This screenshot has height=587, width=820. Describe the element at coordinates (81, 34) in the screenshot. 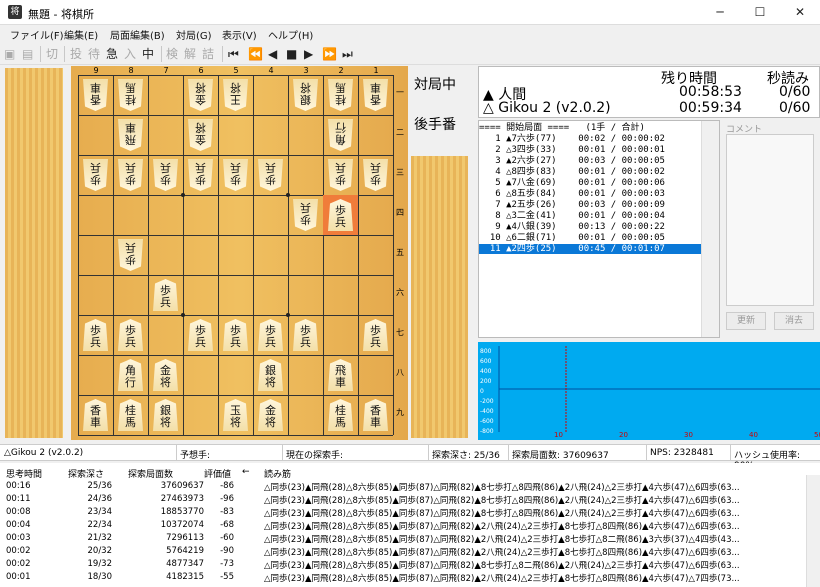

I see `menu-edit: 編集(E)` at that location.